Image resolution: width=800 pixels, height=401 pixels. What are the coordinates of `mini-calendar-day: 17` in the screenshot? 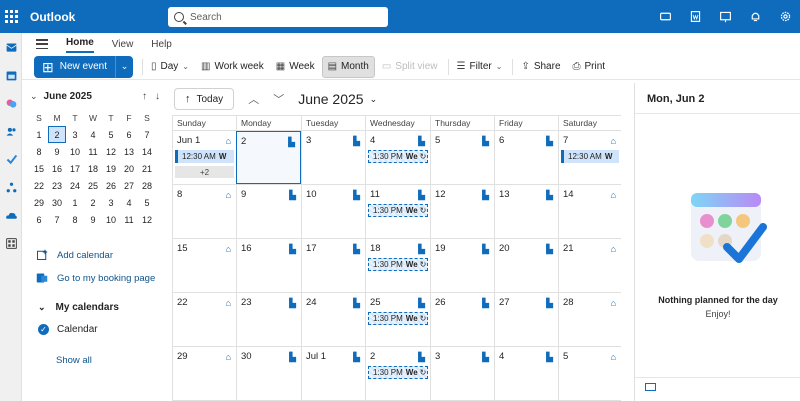 It's located at (75, 168).